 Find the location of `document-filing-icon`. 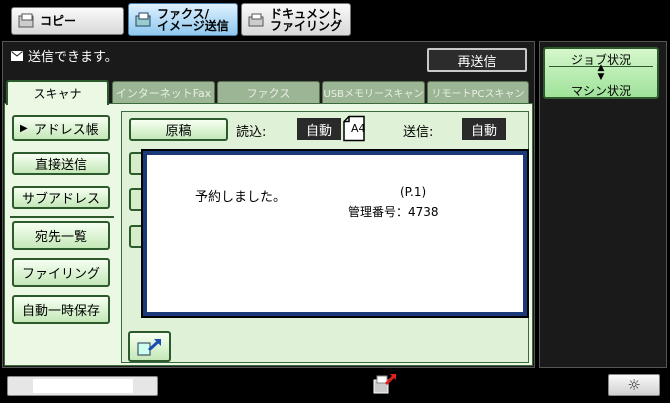

document-filing-icon is located at coordinates (256, 19).